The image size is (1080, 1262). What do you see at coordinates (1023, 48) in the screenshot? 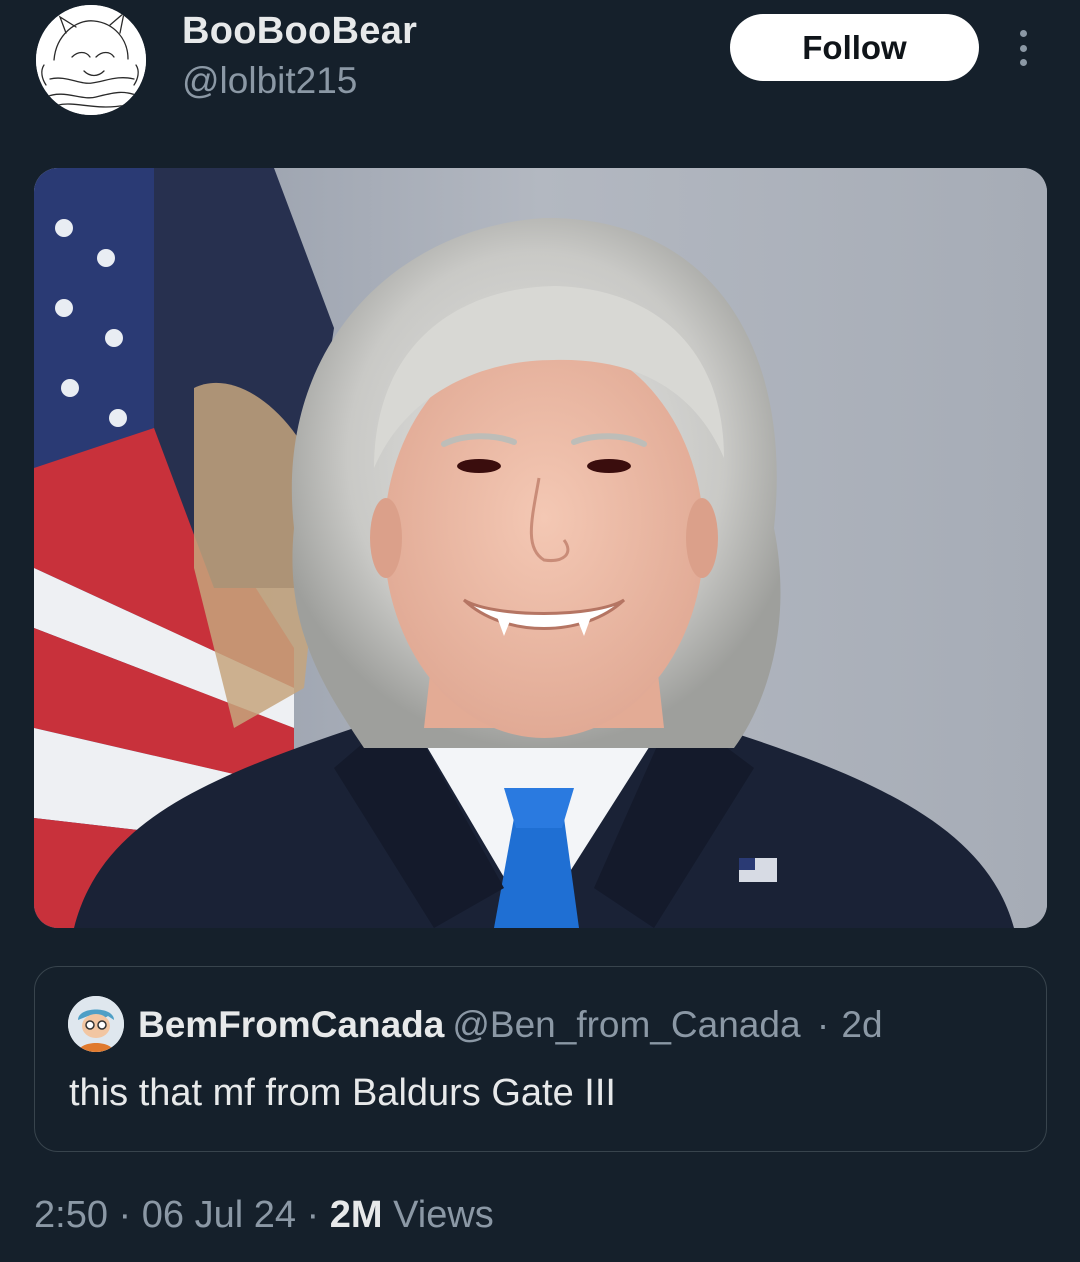
I see `more-vertical-icon` at bounding box center [1023, 48].